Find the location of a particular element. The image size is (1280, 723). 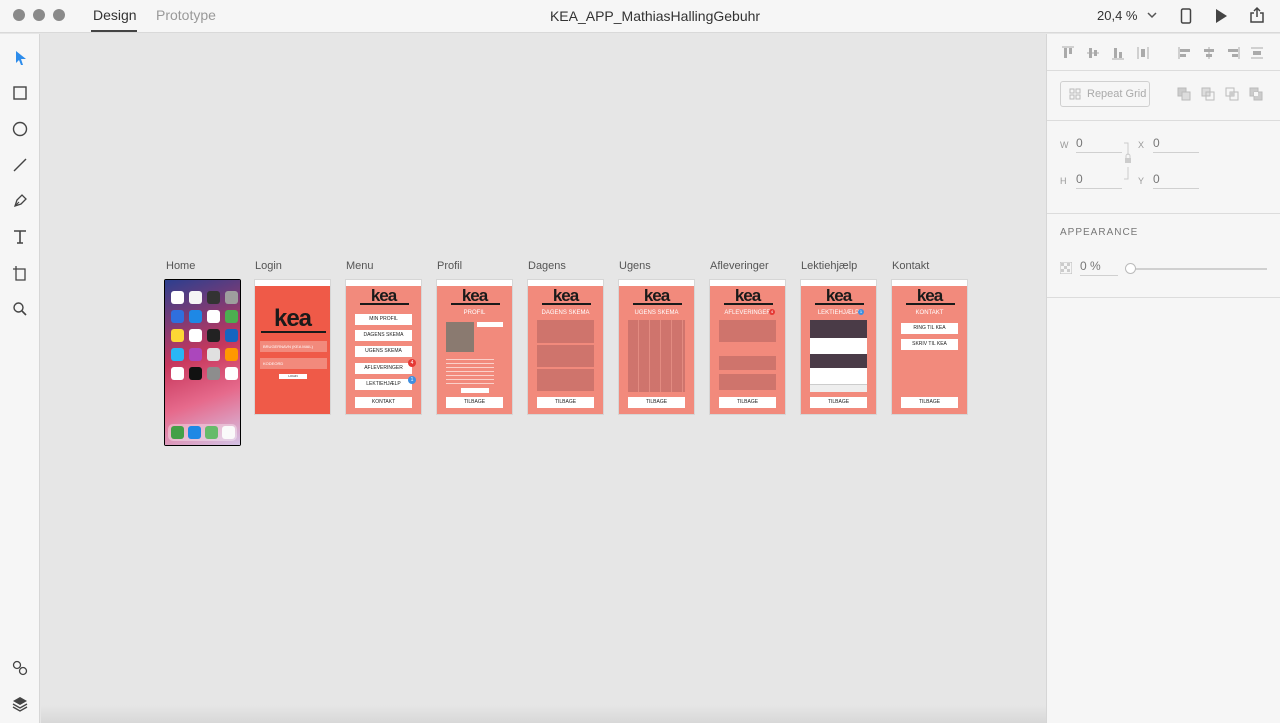

artboard-dagens: kea DAGENS SKEMA TILBAGE is located at coordinates (565, 347).